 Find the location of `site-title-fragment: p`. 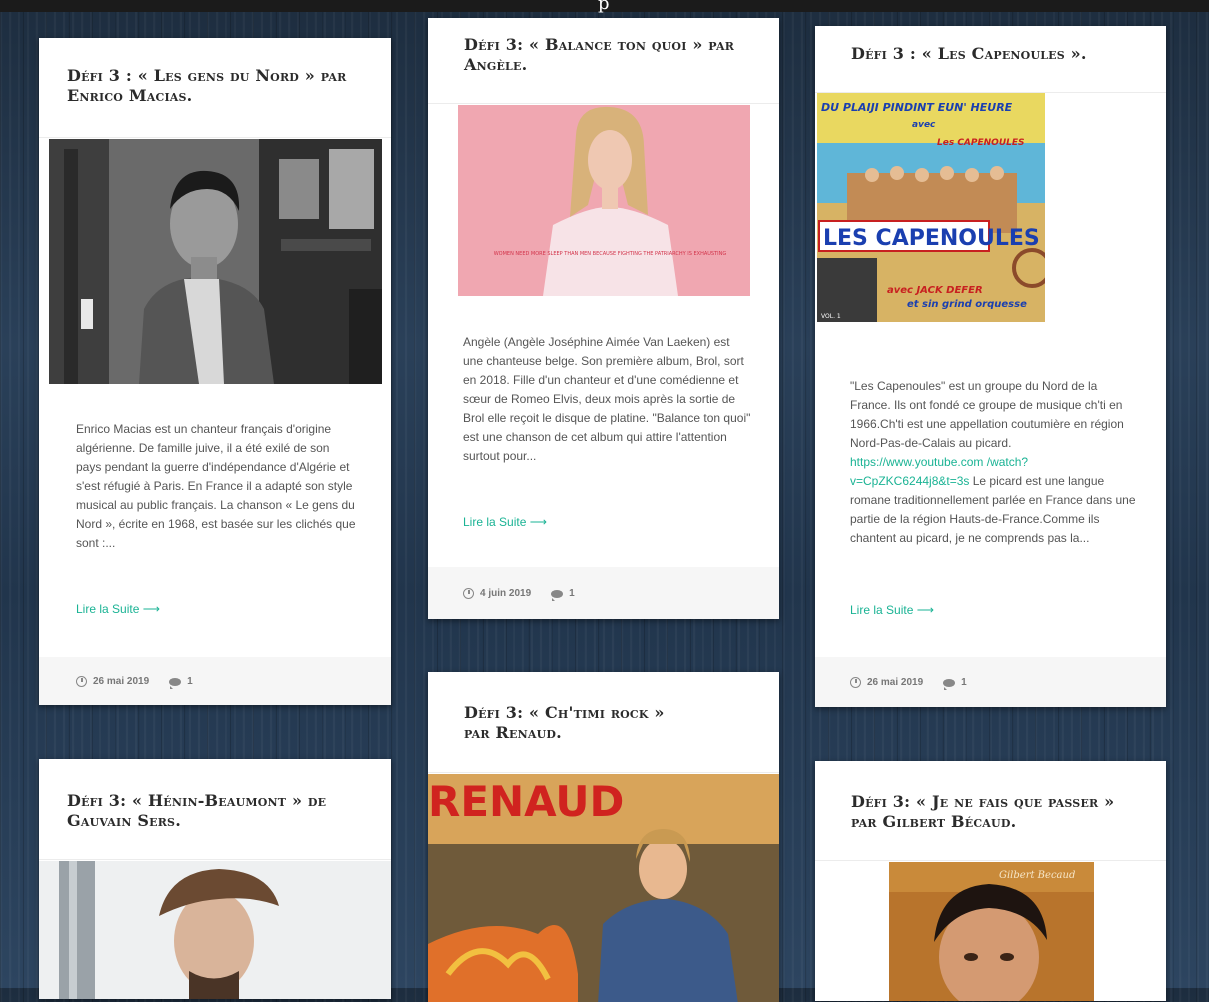

site-title-fragment: p is located at coordinates (604, 7).